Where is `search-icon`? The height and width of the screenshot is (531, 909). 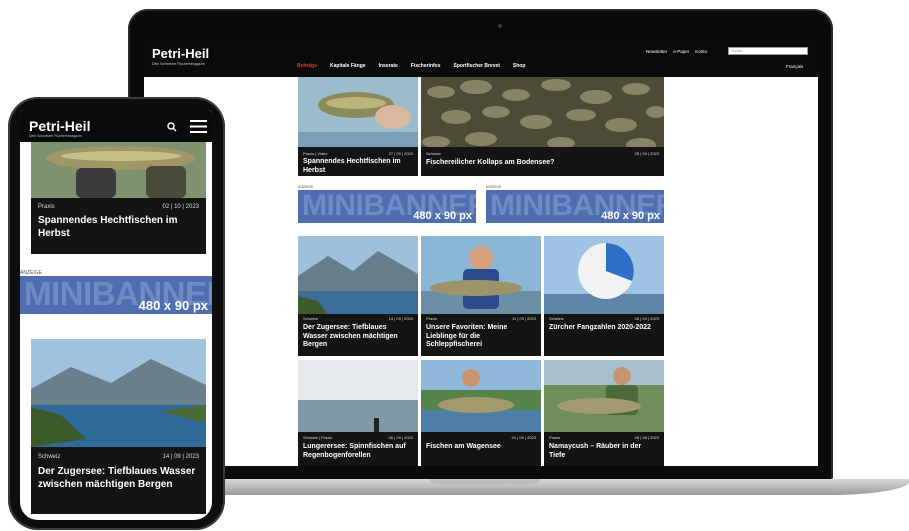
search-icon is located at coordinates (172, 127).